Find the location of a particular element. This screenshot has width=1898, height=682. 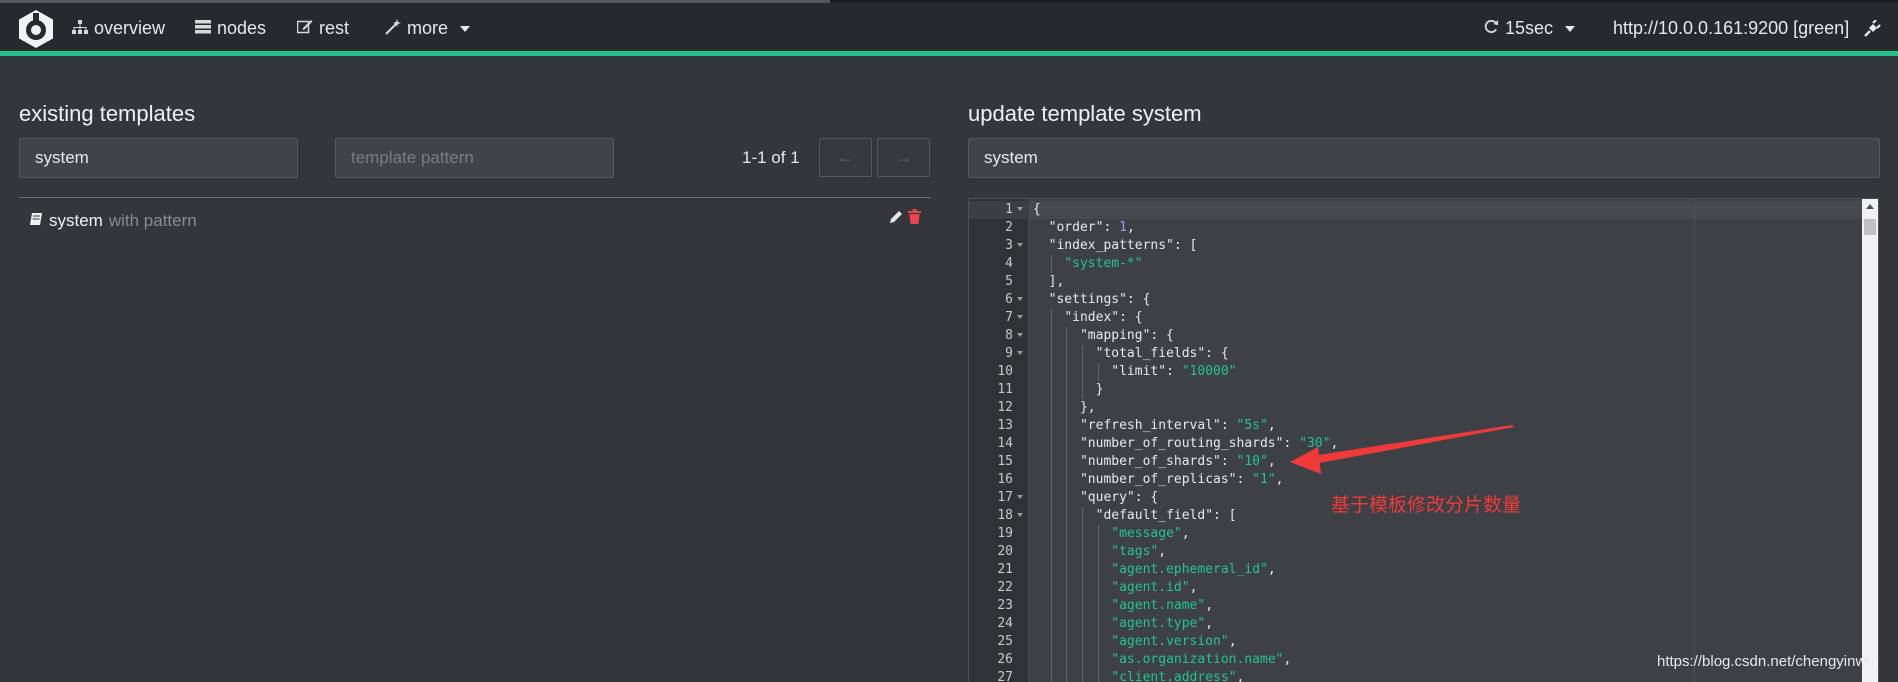

annotation-arrow is located at coordinates (1402, 449).